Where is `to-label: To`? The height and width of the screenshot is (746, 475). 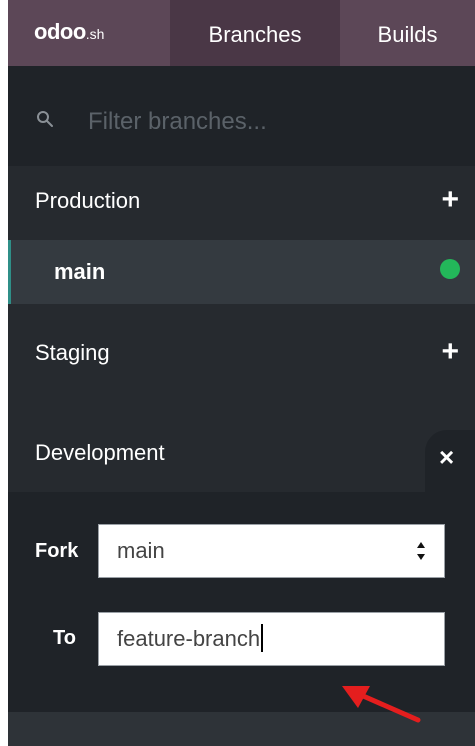
to-label: To is located at coordinates (64, 638).